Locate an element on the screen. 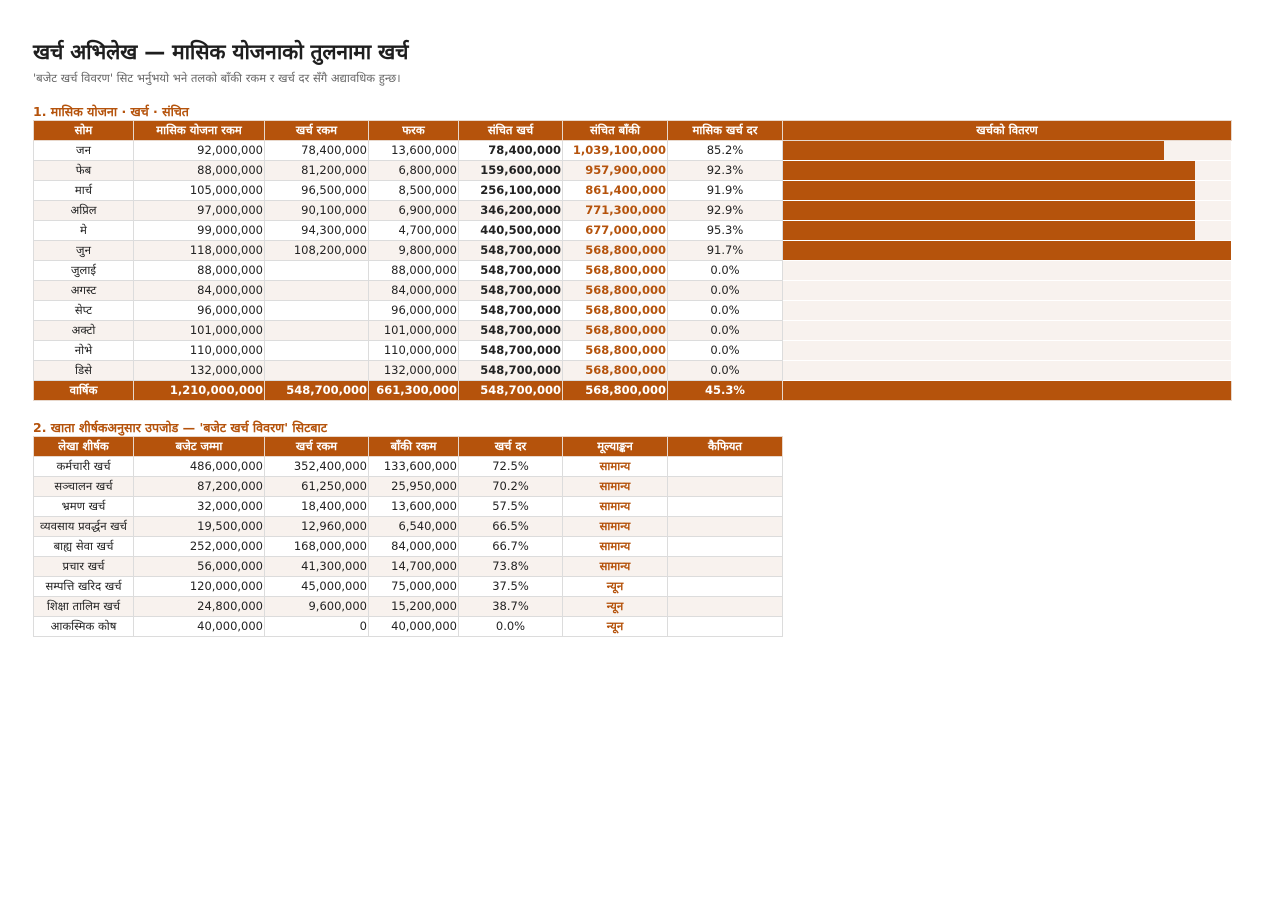  budget-cell: 87,200,000 is located at coordinates (199, 486).